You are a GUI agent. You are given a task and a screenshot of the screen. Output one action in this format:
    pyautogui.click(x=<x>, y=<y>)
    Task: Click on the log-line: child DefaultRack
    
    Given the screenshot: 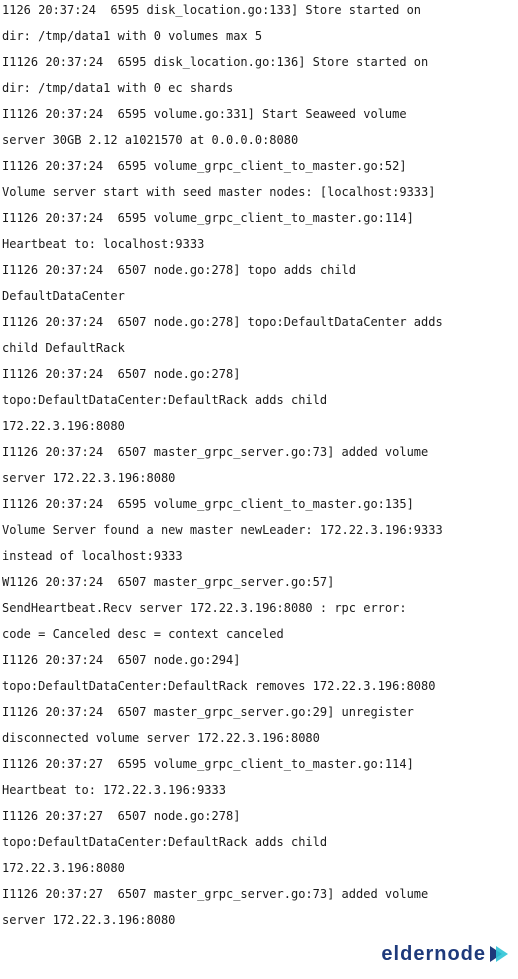 What is the action you would take?
    pyautogui.click(x=63, y=348)
    